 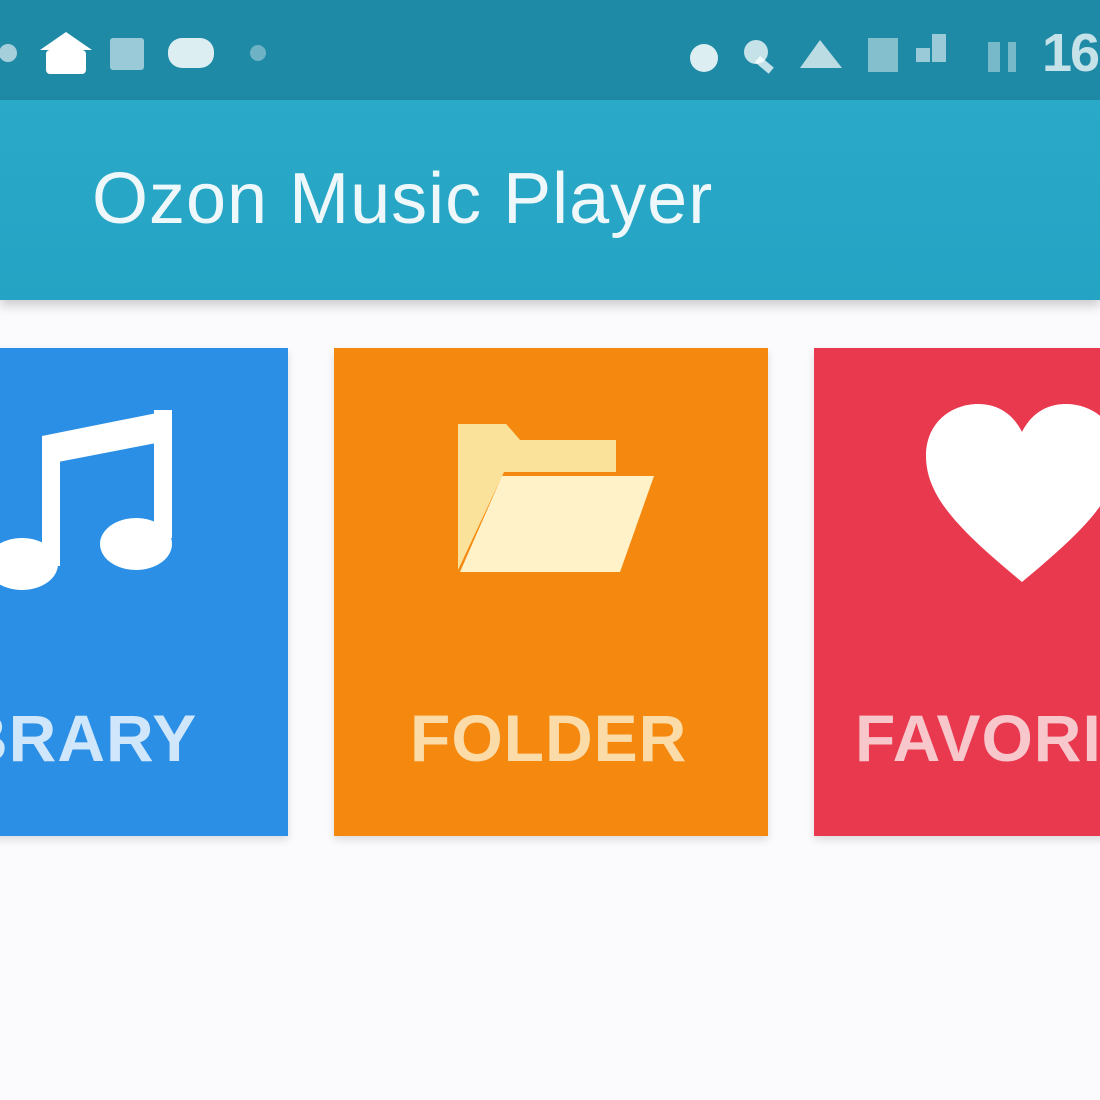 What do you see at coordinates (883, 55) in the screenshot?
I see `data-icon` at bounding box center [883, 55].